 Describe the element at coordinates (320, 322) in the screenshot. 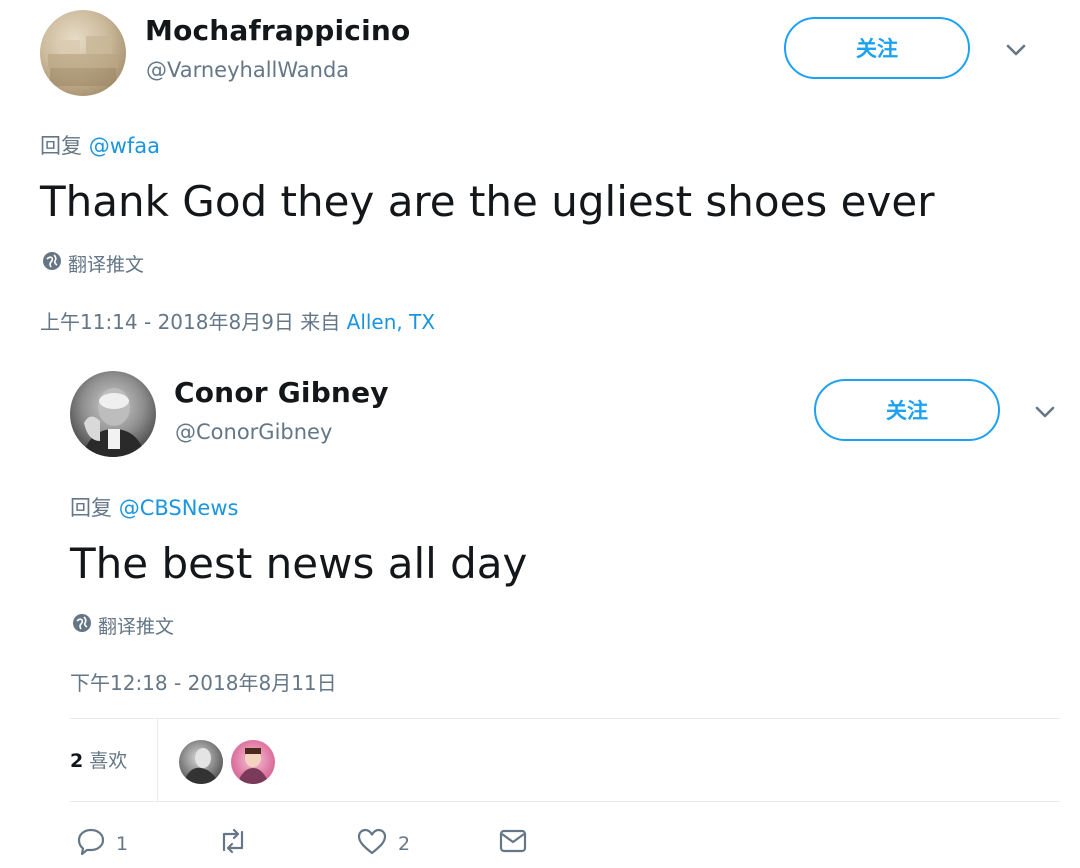

I see `from-label: 来自` at that location.